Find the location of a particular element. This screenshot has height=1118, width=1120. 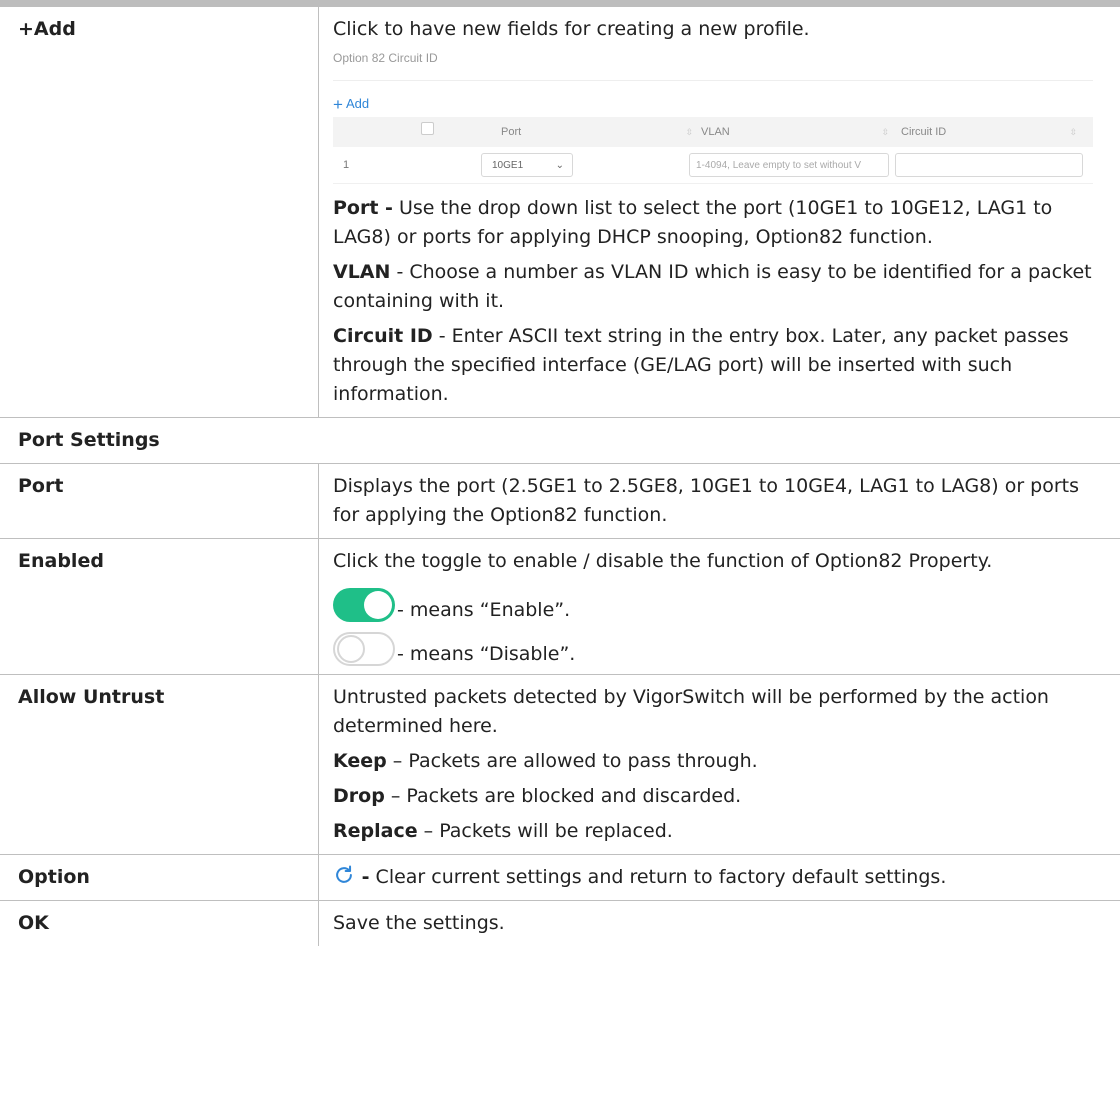

port-select-value: 10GE1 is located at coordinates (508, 165).